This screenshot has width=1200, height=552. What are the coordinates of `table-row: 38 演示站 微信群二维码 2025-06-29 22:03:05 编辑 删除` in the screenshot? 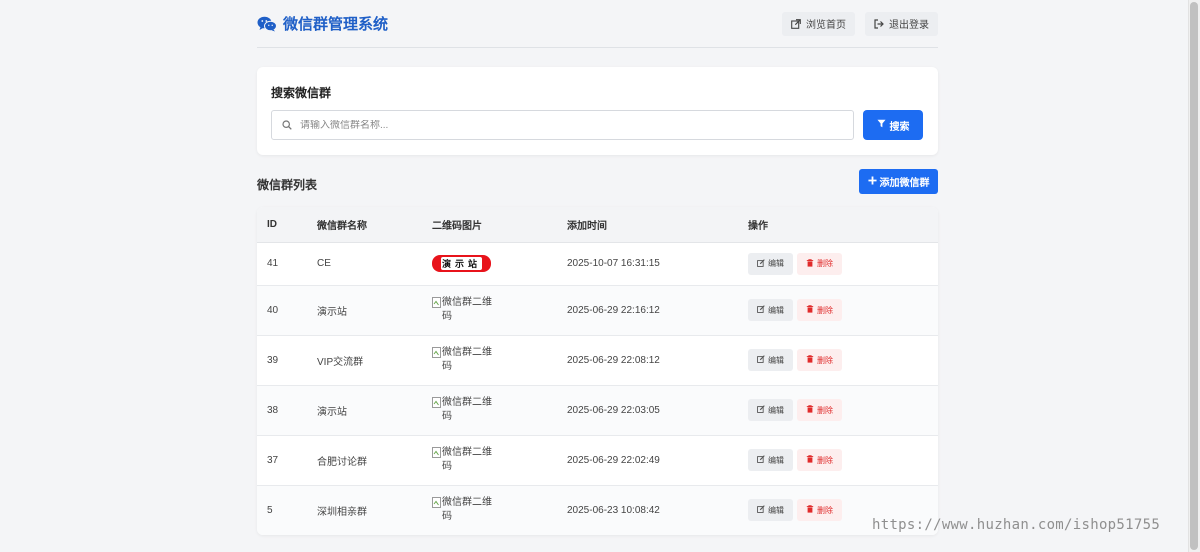 It's located at (597, 410).